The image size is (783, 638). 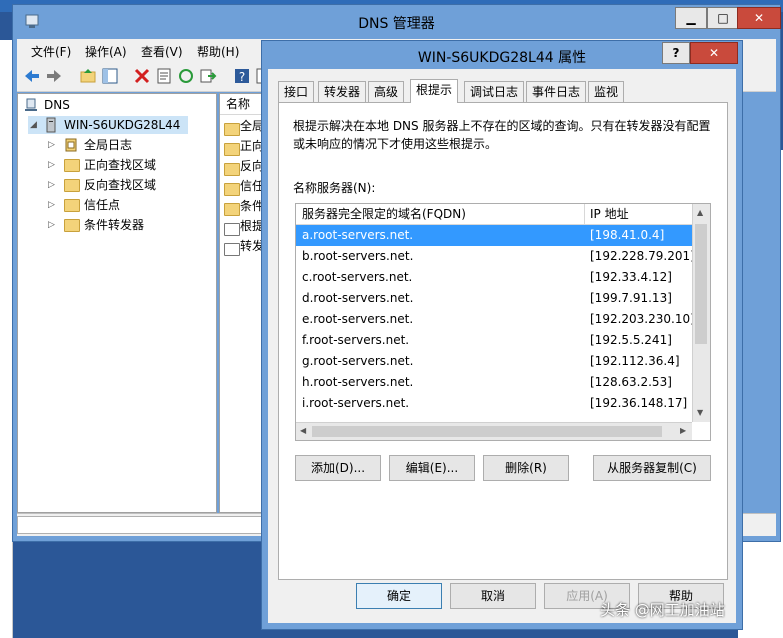 I want to click on table-row: f.root-servers.net. [192.5.5.241], so click(x=494, y=340).